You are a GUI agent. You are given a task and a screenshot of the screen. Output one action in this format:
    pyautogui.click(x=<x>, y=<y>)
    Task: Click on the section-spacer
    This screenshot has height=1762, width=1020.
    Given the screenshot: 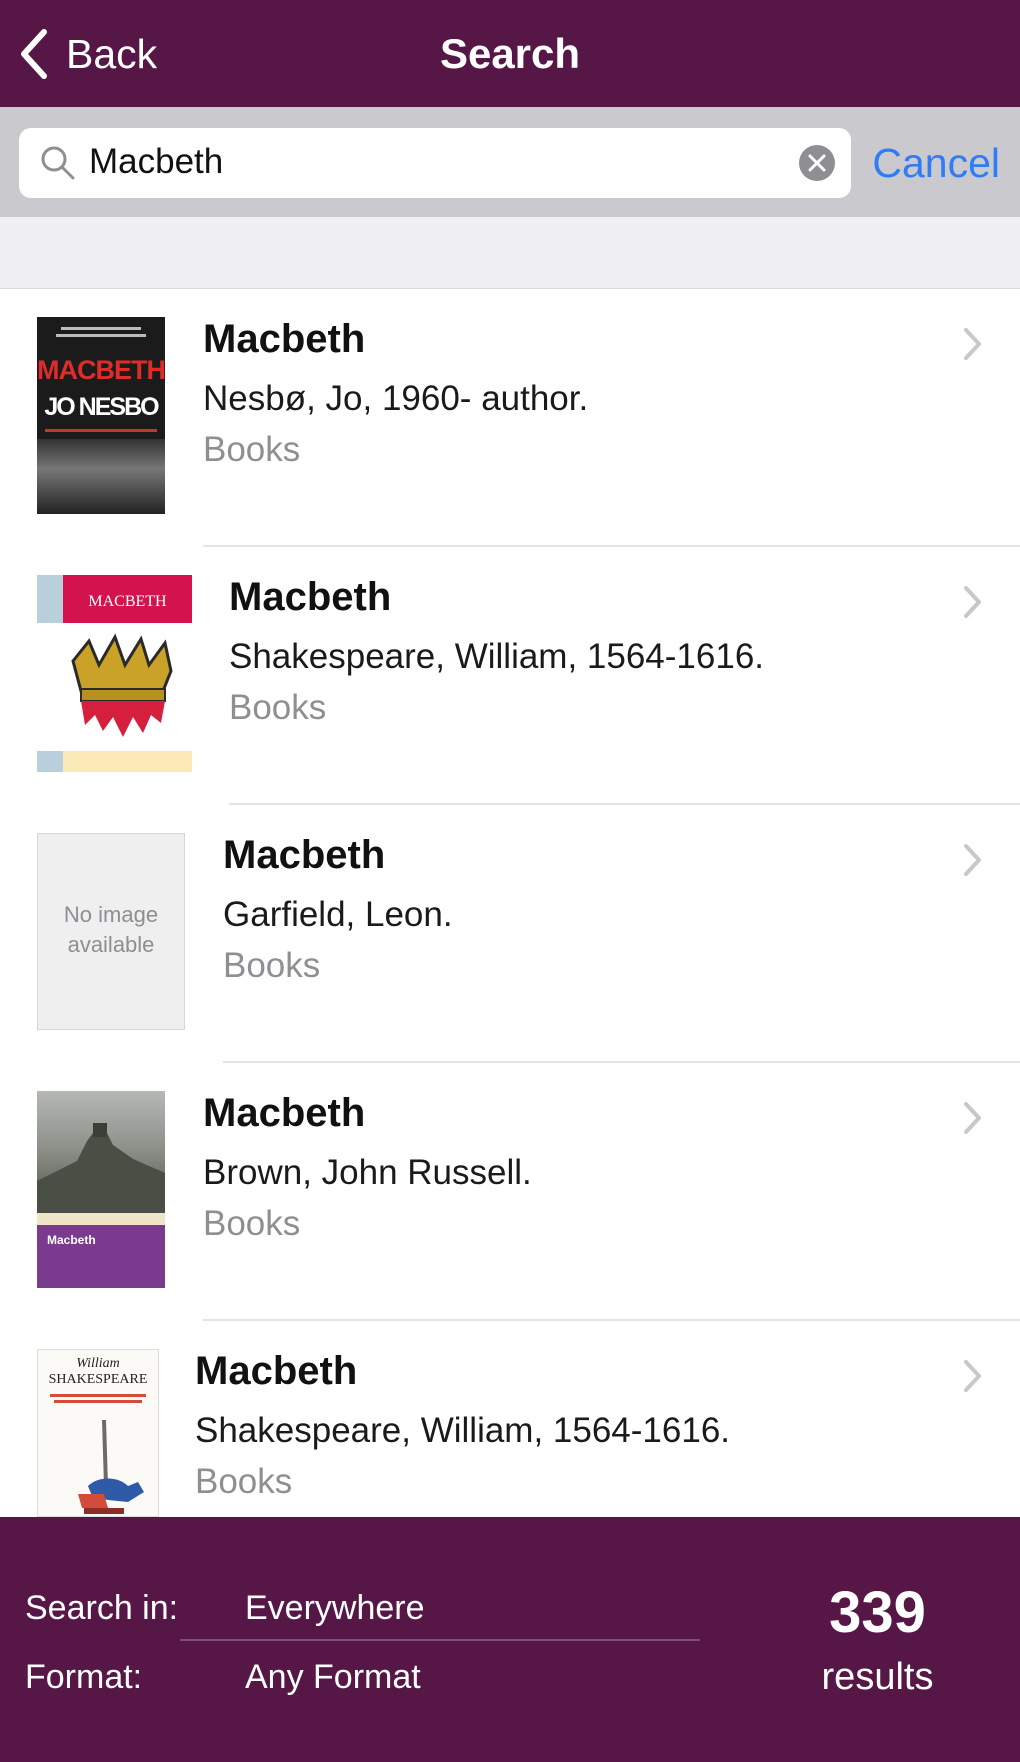 What is the action you would take?
    pyautogui.click(x=510, y=253)
    